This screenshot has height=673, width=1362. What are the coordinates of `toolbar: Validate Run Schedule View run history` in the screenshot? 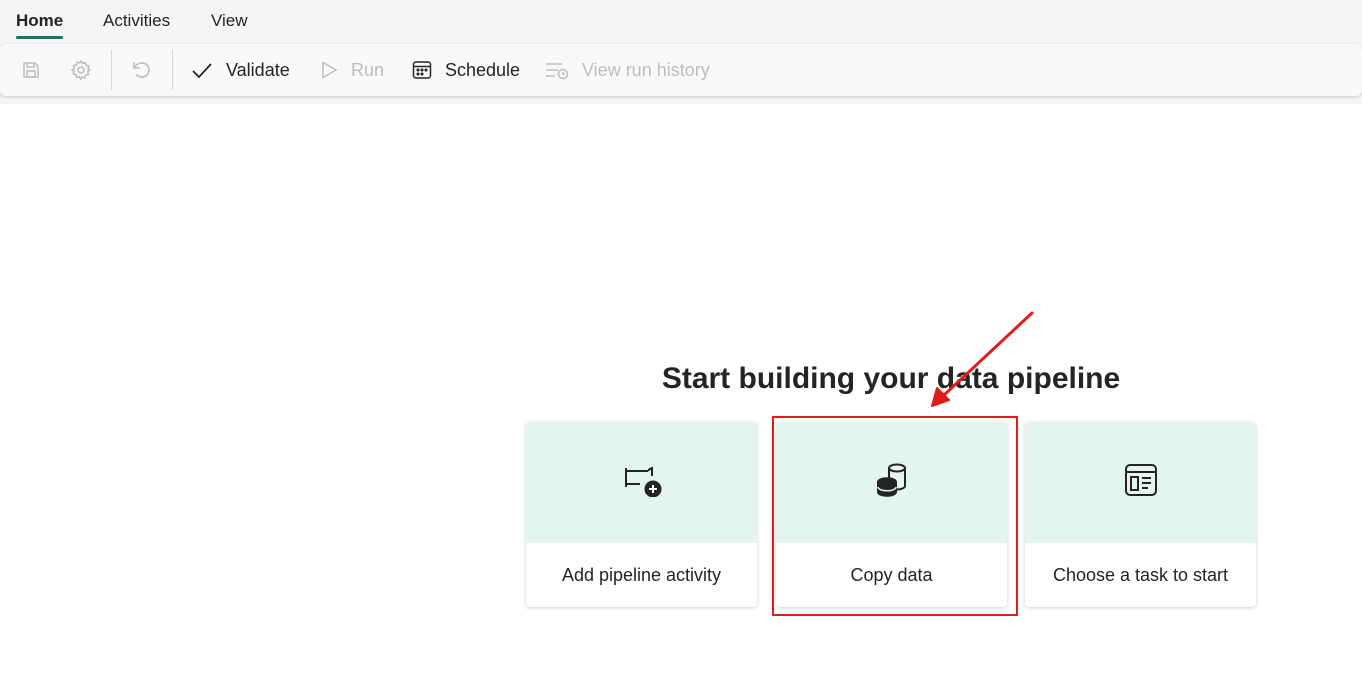 It's located at (681, 70).